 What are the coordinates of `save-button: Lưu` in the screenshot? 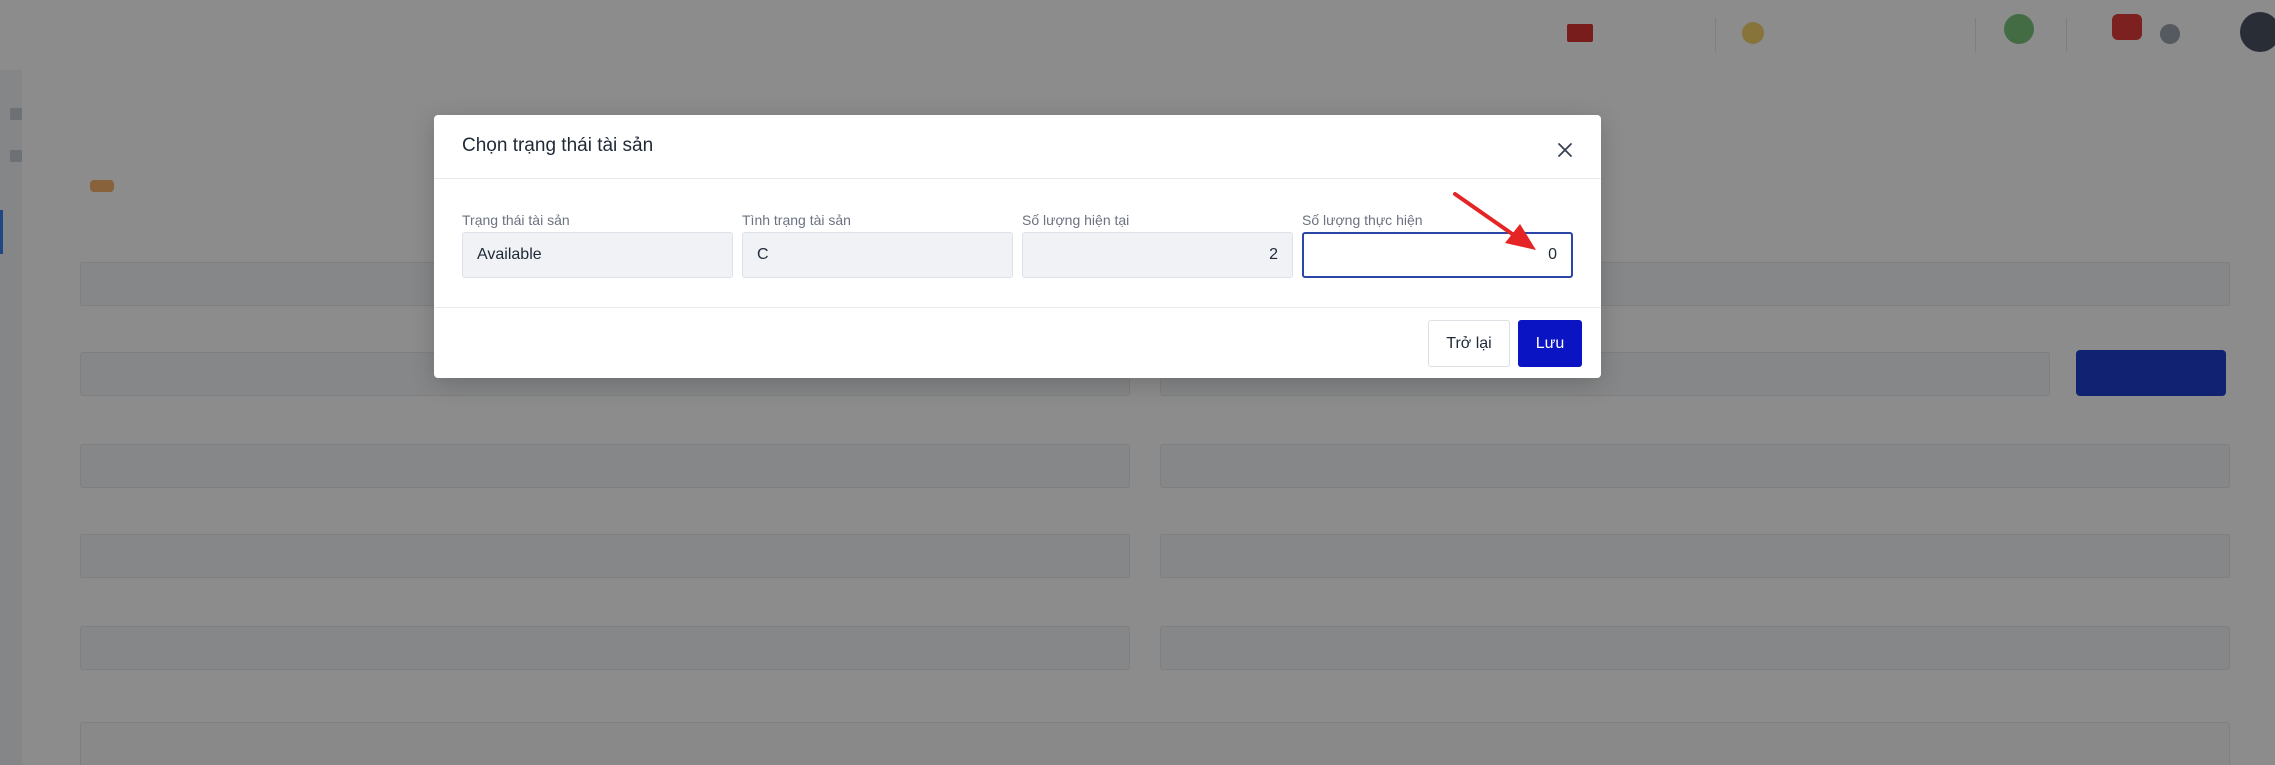 It's located at (1550, 343).